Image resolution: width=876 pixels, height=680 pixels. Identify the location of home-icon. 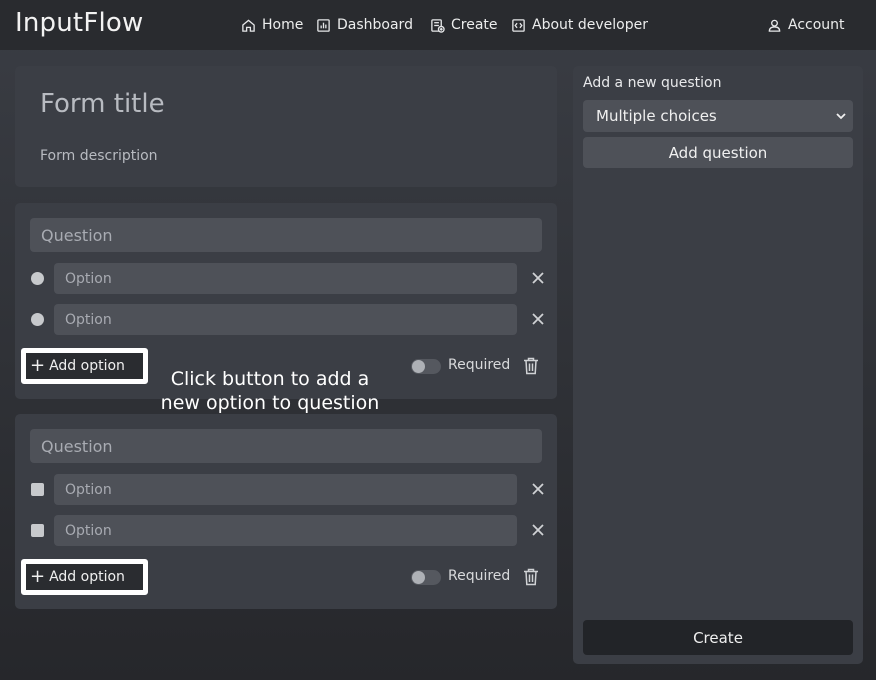
(248, 25).